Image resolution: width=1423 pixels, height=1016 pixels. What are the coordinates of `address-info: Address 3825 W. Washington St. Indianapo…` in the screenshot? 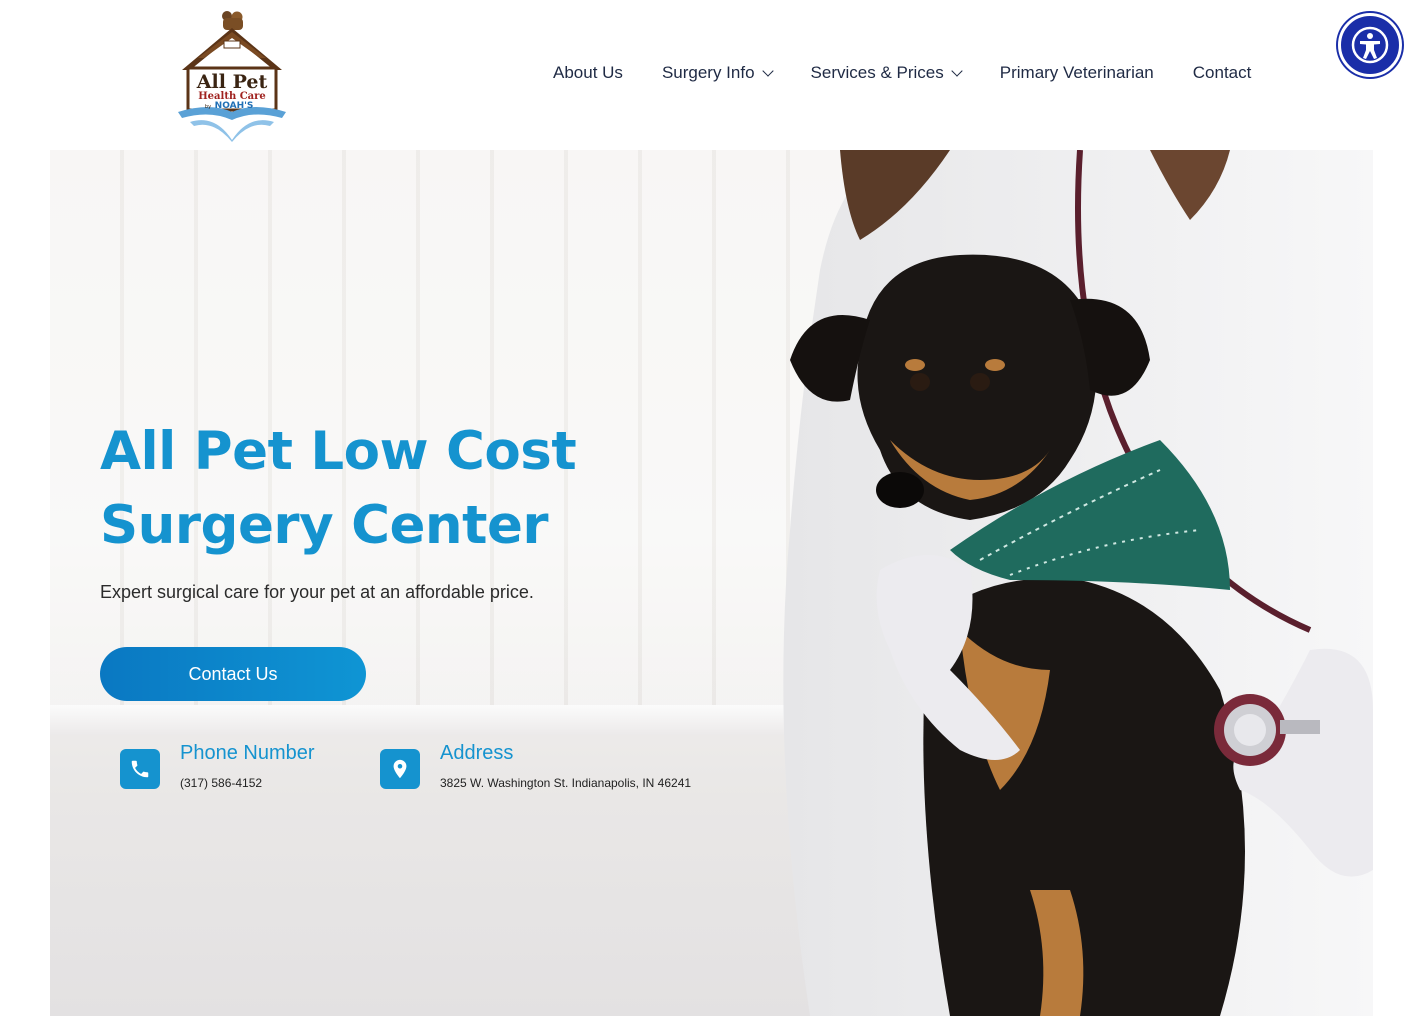 It's located at (535, 765).